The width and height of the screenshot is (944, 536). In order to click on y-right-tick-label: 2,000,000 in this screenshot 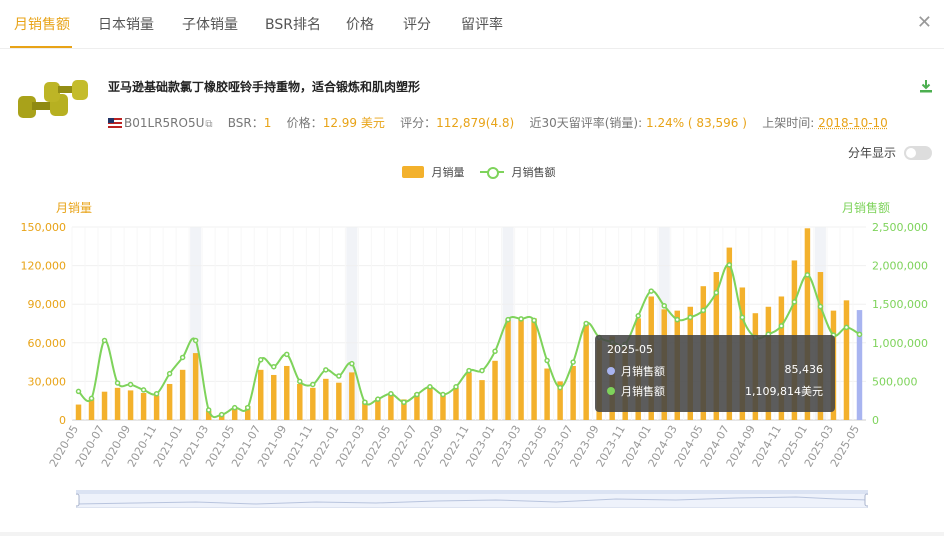, I will do `click(900, 266)`.